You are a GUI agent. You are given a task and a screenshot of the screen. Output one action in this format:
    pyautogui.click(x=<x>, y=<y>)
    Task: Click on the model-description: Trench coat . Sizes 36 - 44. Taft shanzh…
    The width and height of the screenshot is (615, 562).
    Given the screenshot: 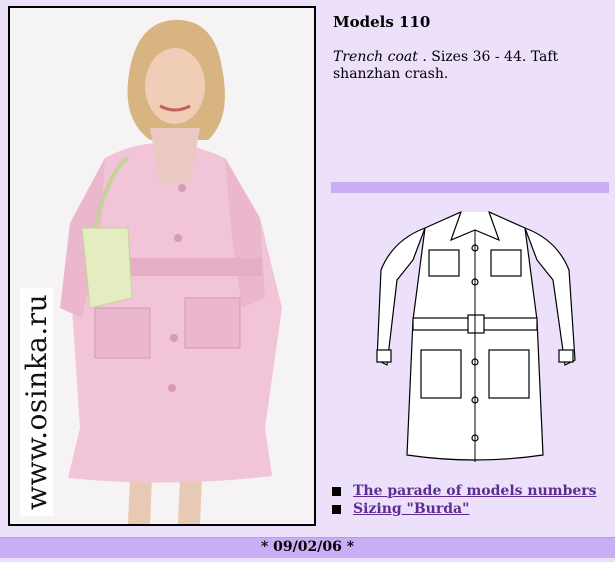 What is the action you would take?
    pyautogui.click(x=469, y=66)
    